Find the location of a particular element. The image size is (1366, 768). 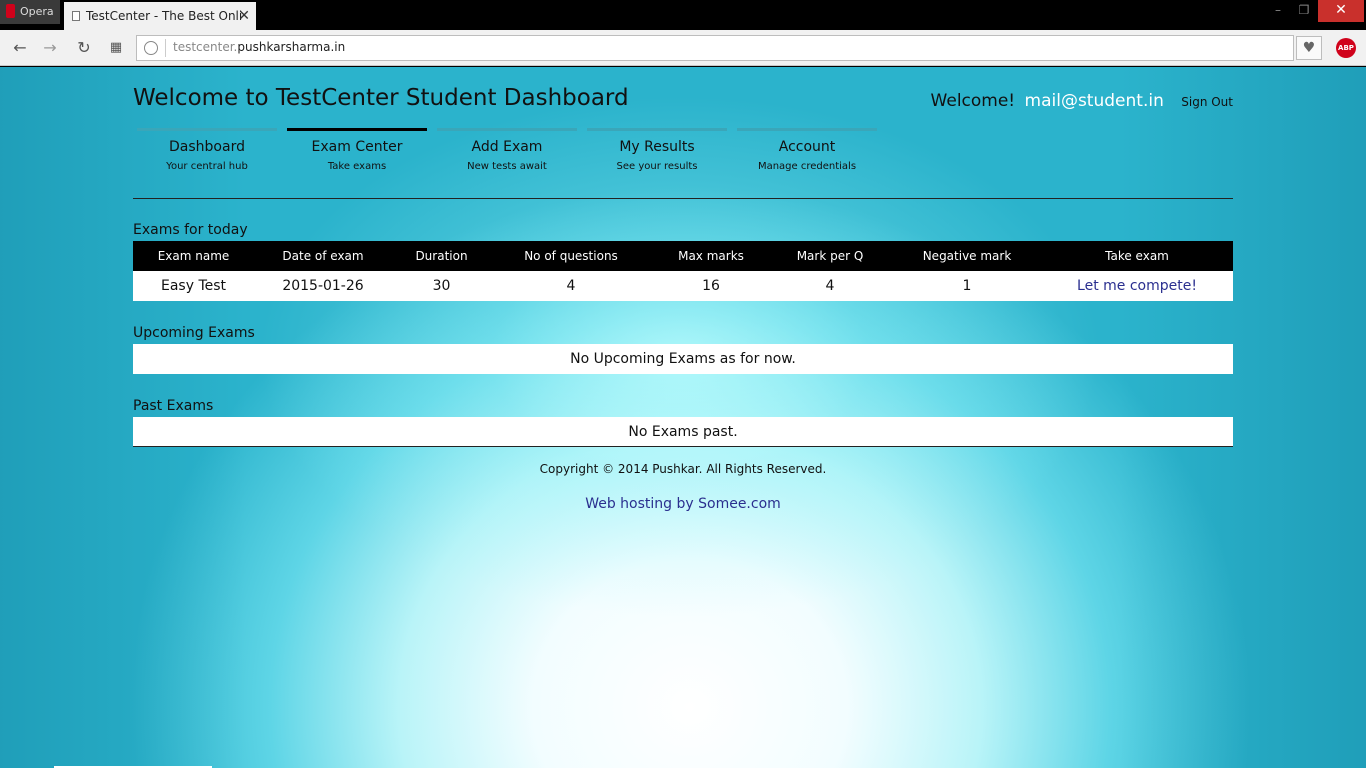

opera-menu-button: Opera is located at coordinates (30, 12).